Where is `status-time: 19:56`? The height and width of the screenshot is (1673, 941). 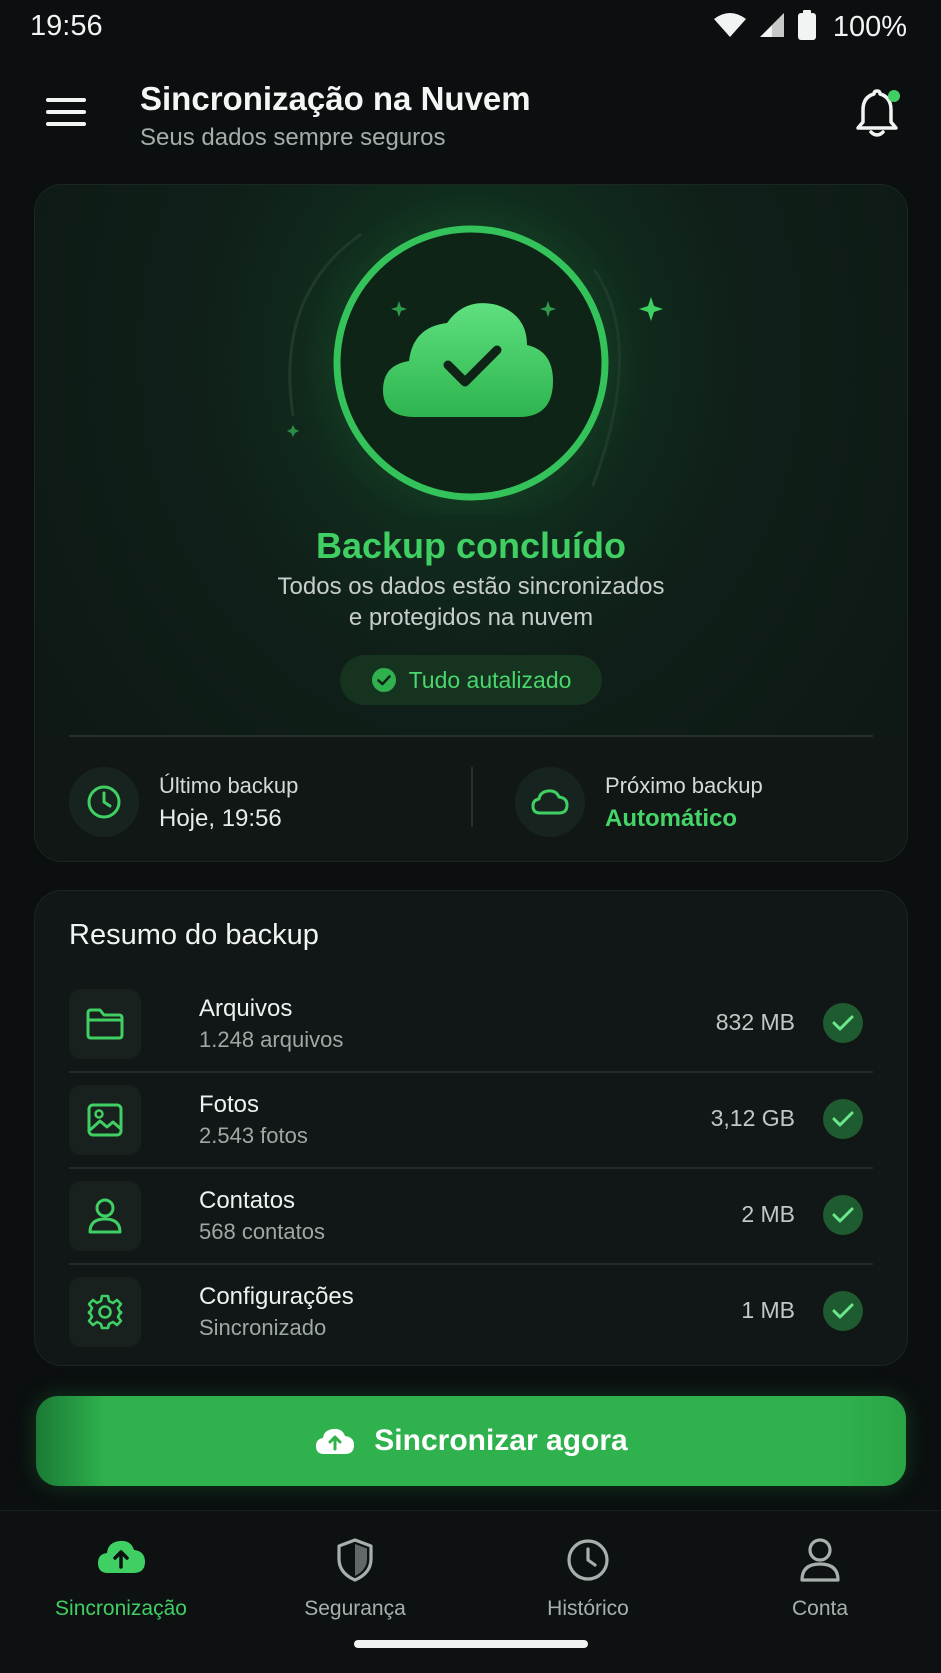 status-time: 19:56 is located at coordinates (66, 26).